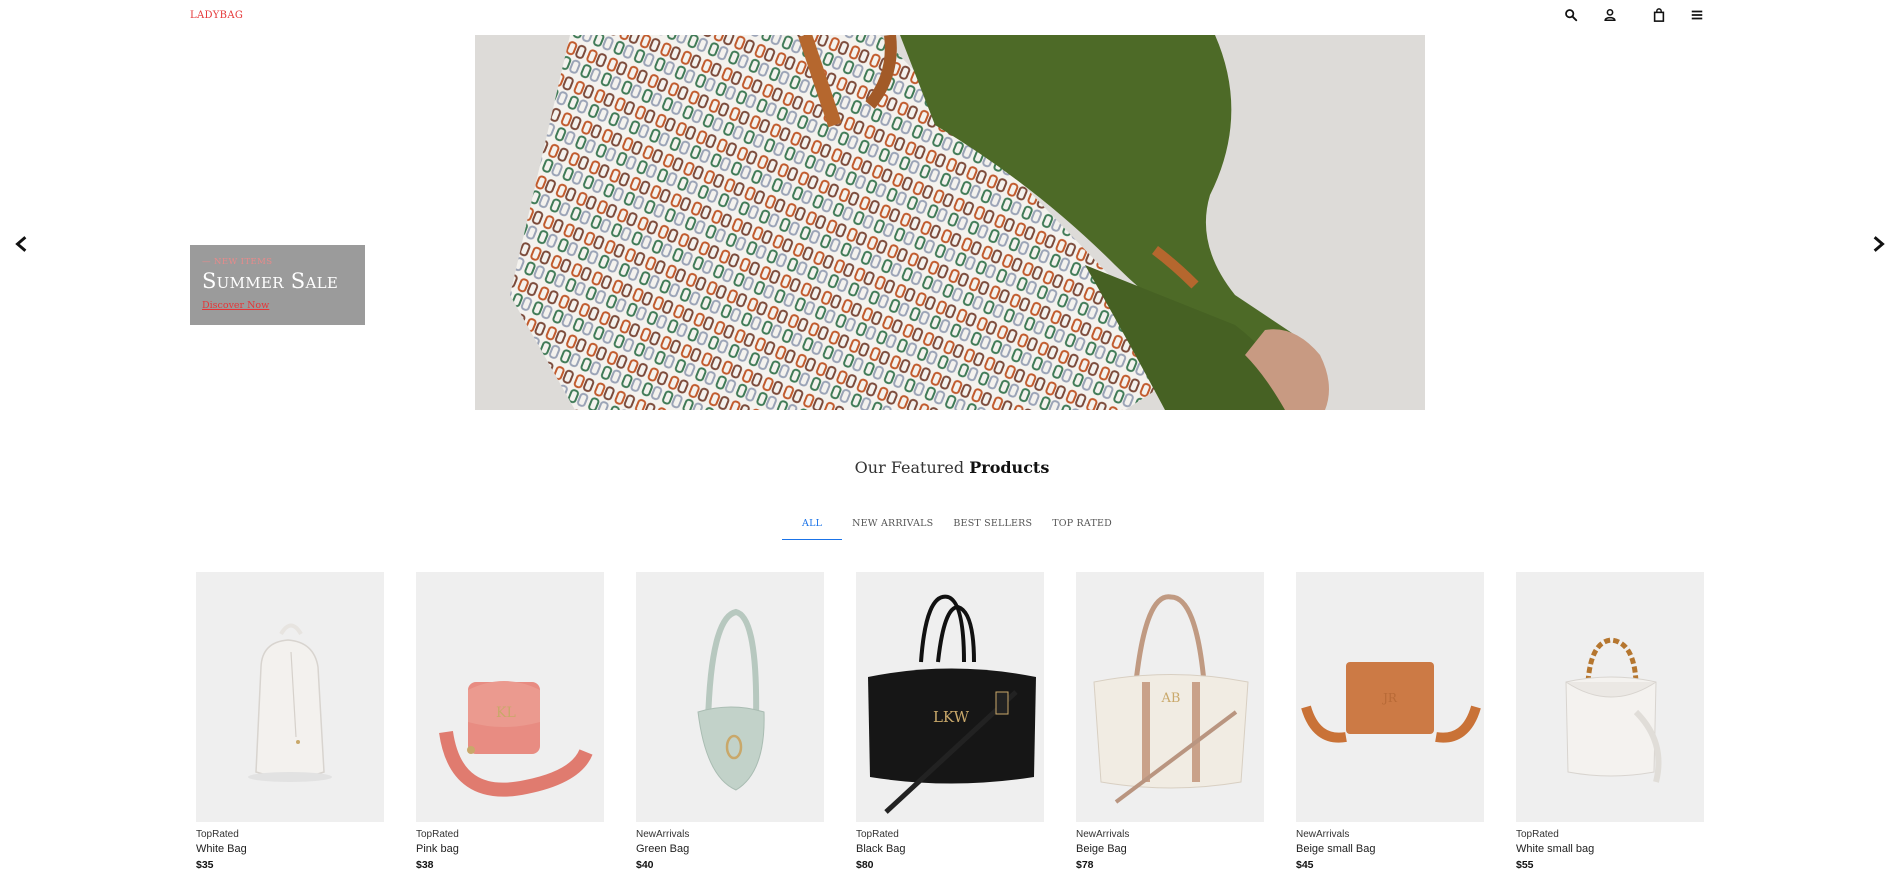 The height and width of the screenshot is (886, 1904). Describe the element at coordinates (950, 697) in the screenshot. I see `product-image-black-bag: LKW` at that location.